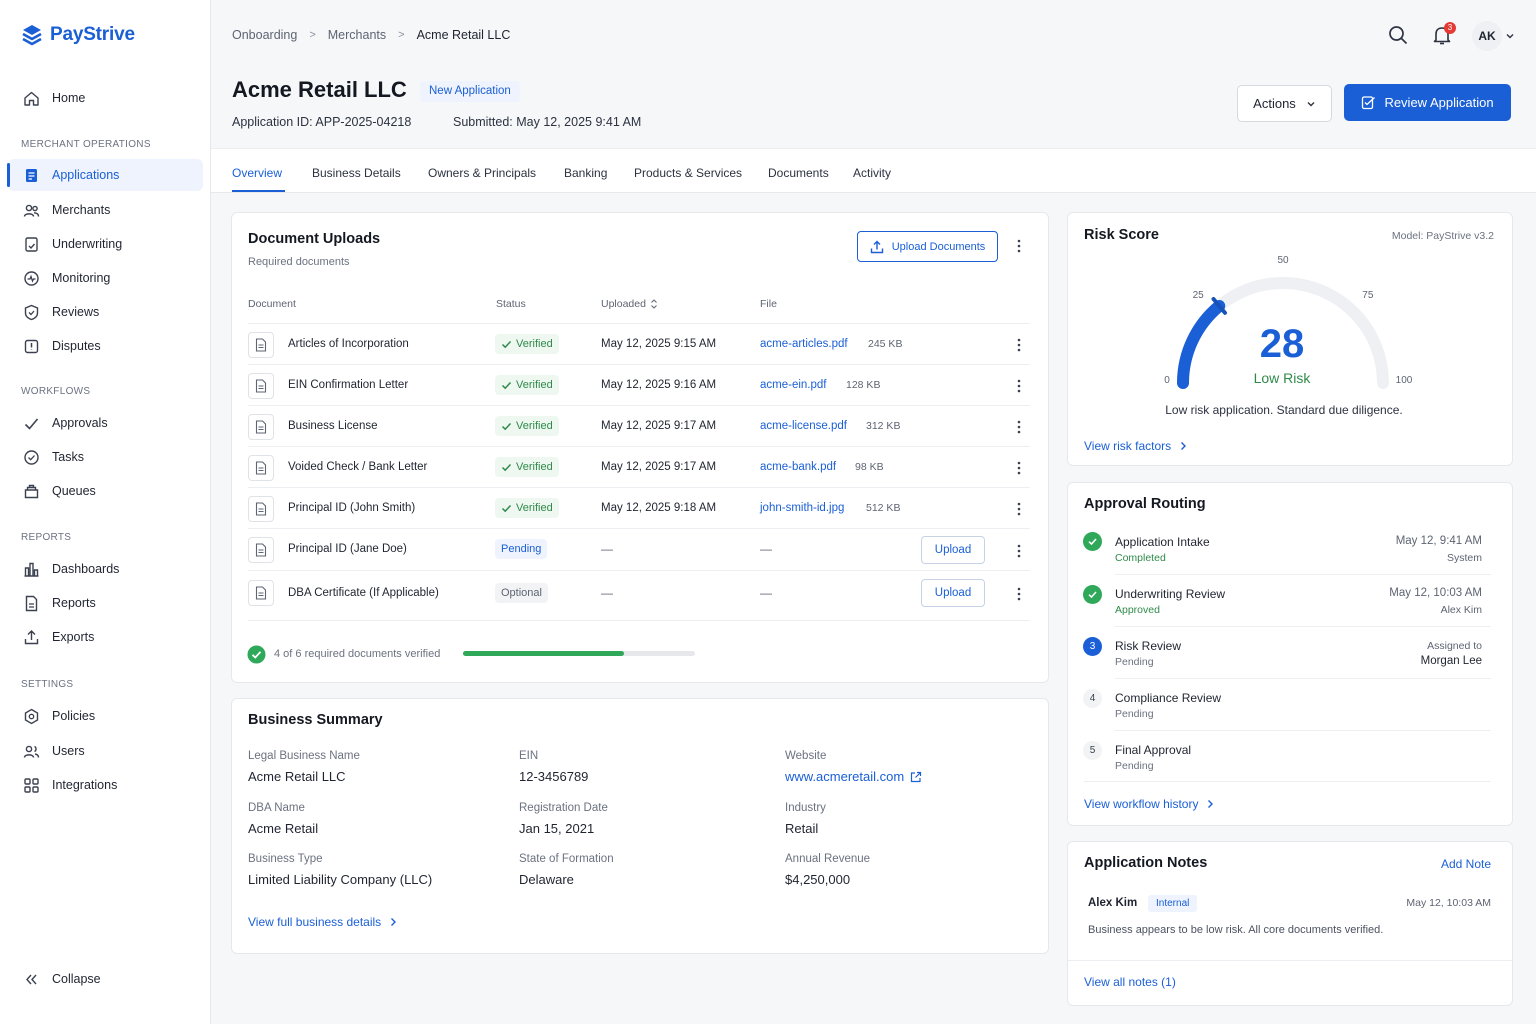  Describe the element at coordinates (1466, 864) in the screenshot. I see `add-note-button: Add Note` at that location.